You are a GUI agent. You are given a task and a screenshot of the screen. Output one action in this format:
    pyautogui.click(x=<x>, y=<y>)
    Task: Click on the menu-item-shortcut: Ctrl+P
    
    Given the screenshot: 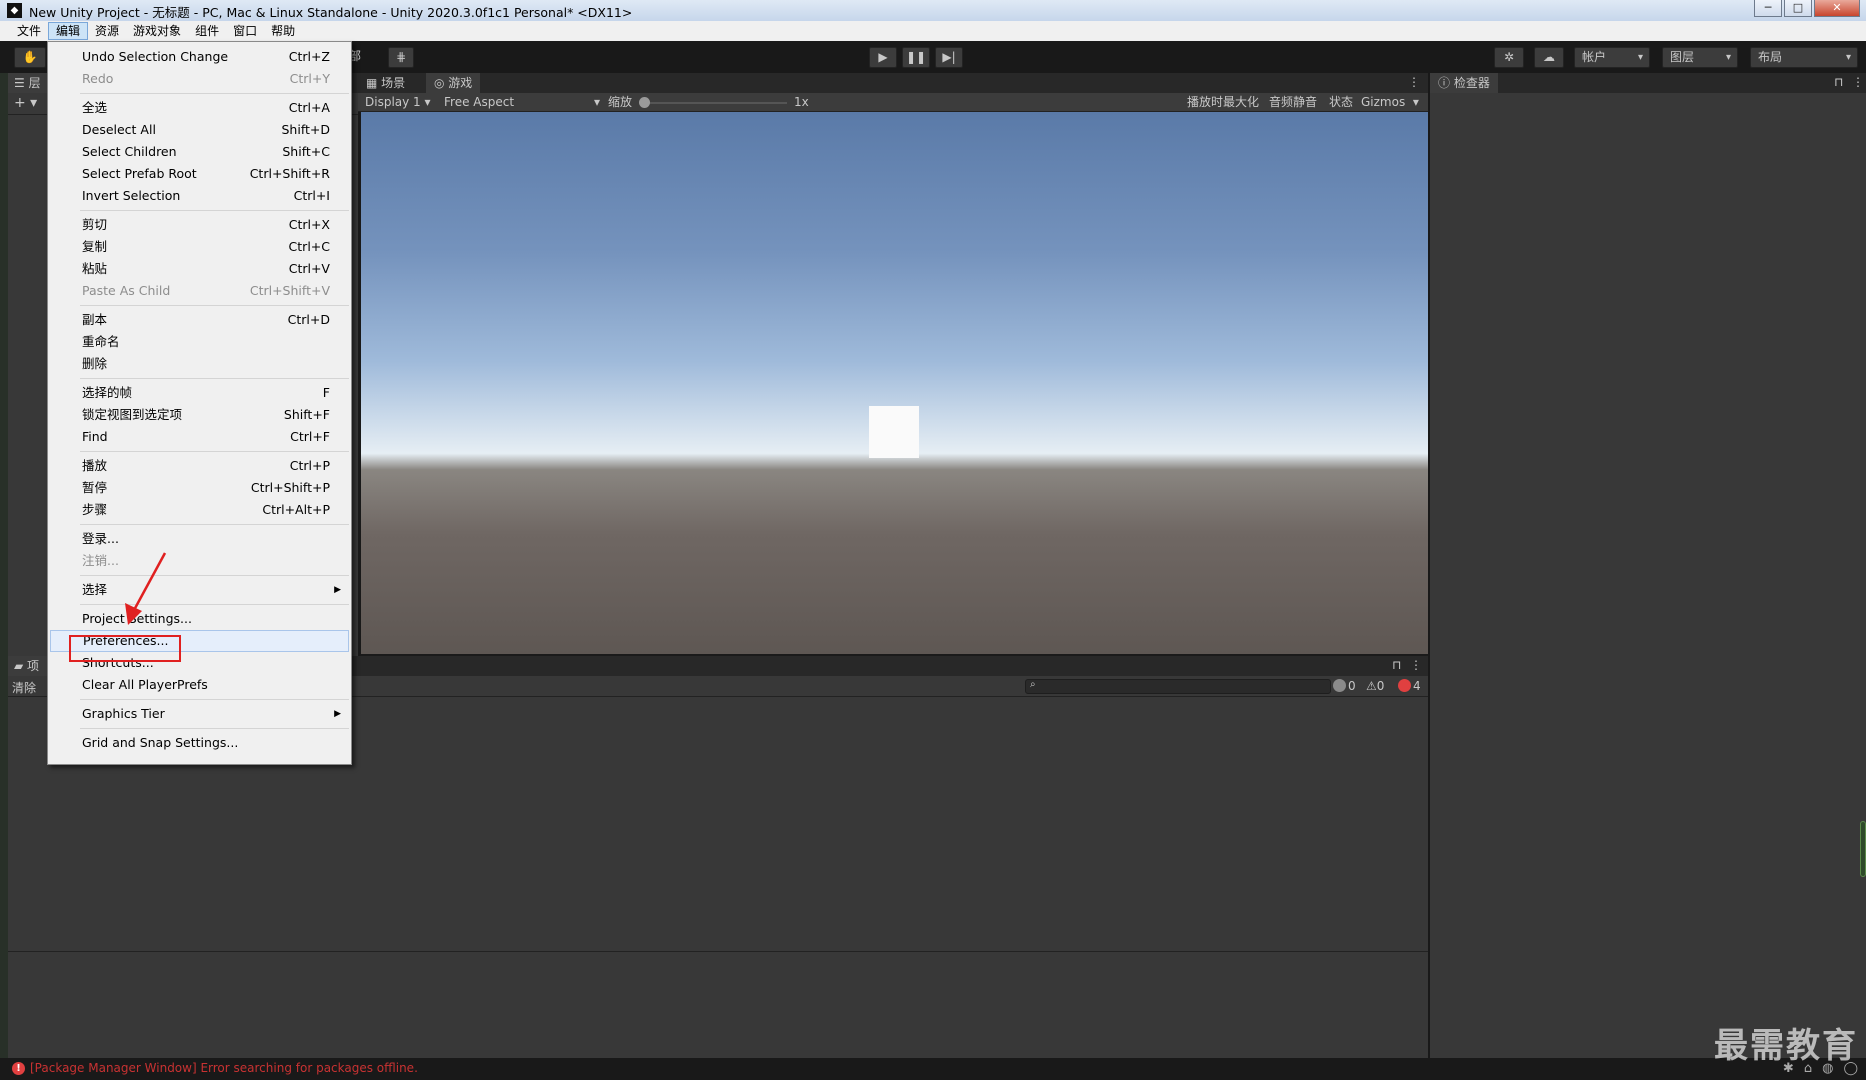 What is the action you would take?
    pyautogui.click(x=309, y=465)
    